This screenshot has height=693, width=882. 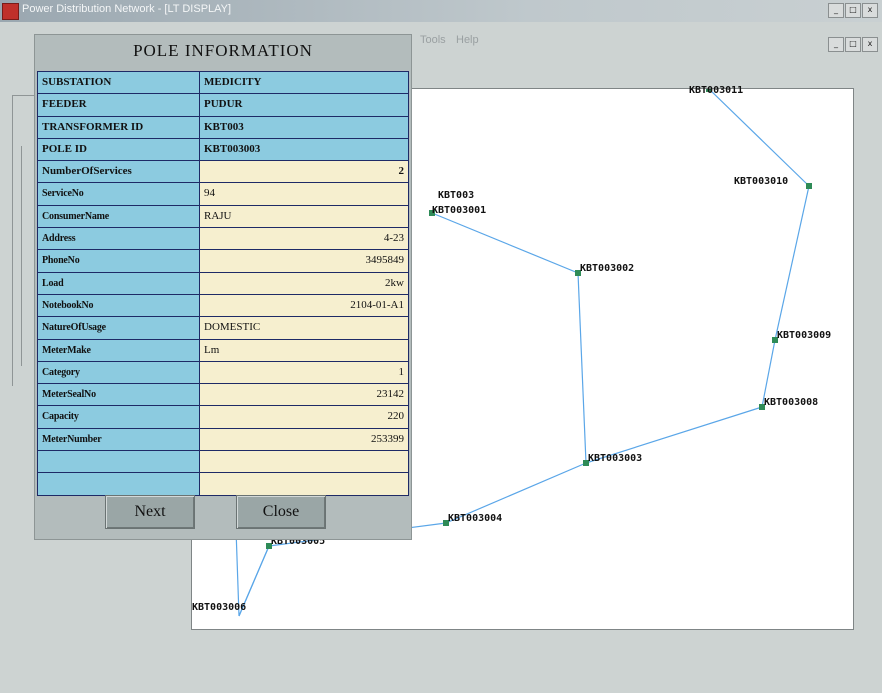 I want to click on child-maximize-button: □, so click(x=853, y=44).